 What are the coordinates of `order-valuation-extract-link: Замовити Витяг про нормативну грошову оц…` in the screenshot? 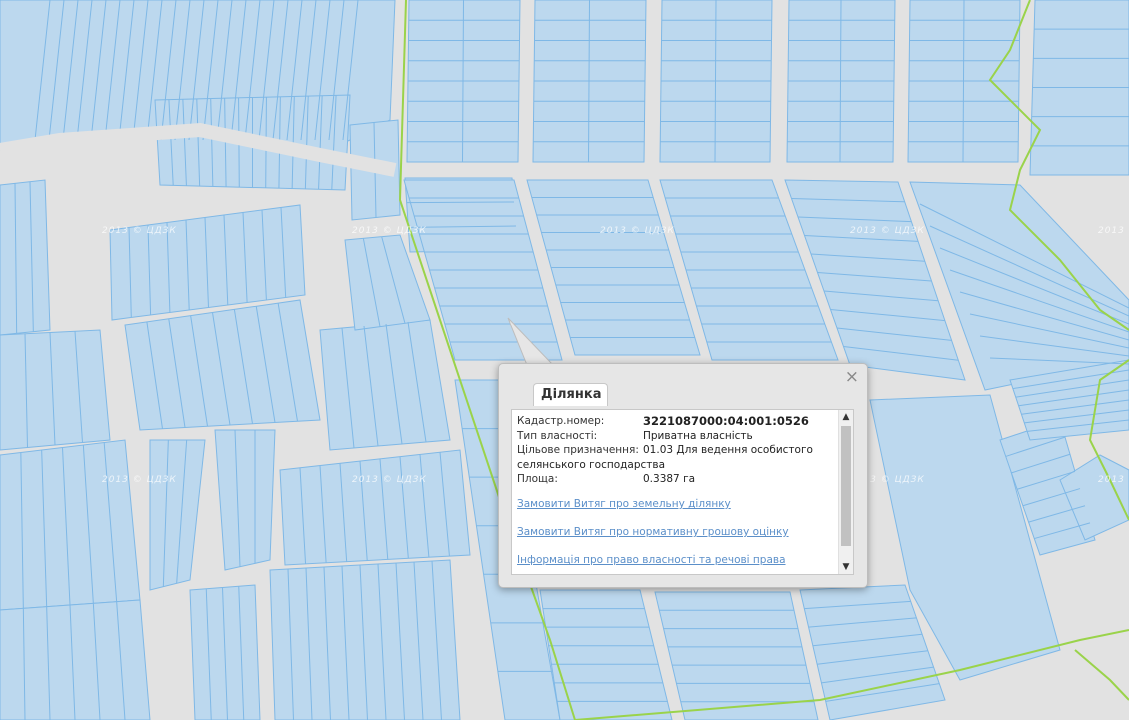 It's located at (653, 532).